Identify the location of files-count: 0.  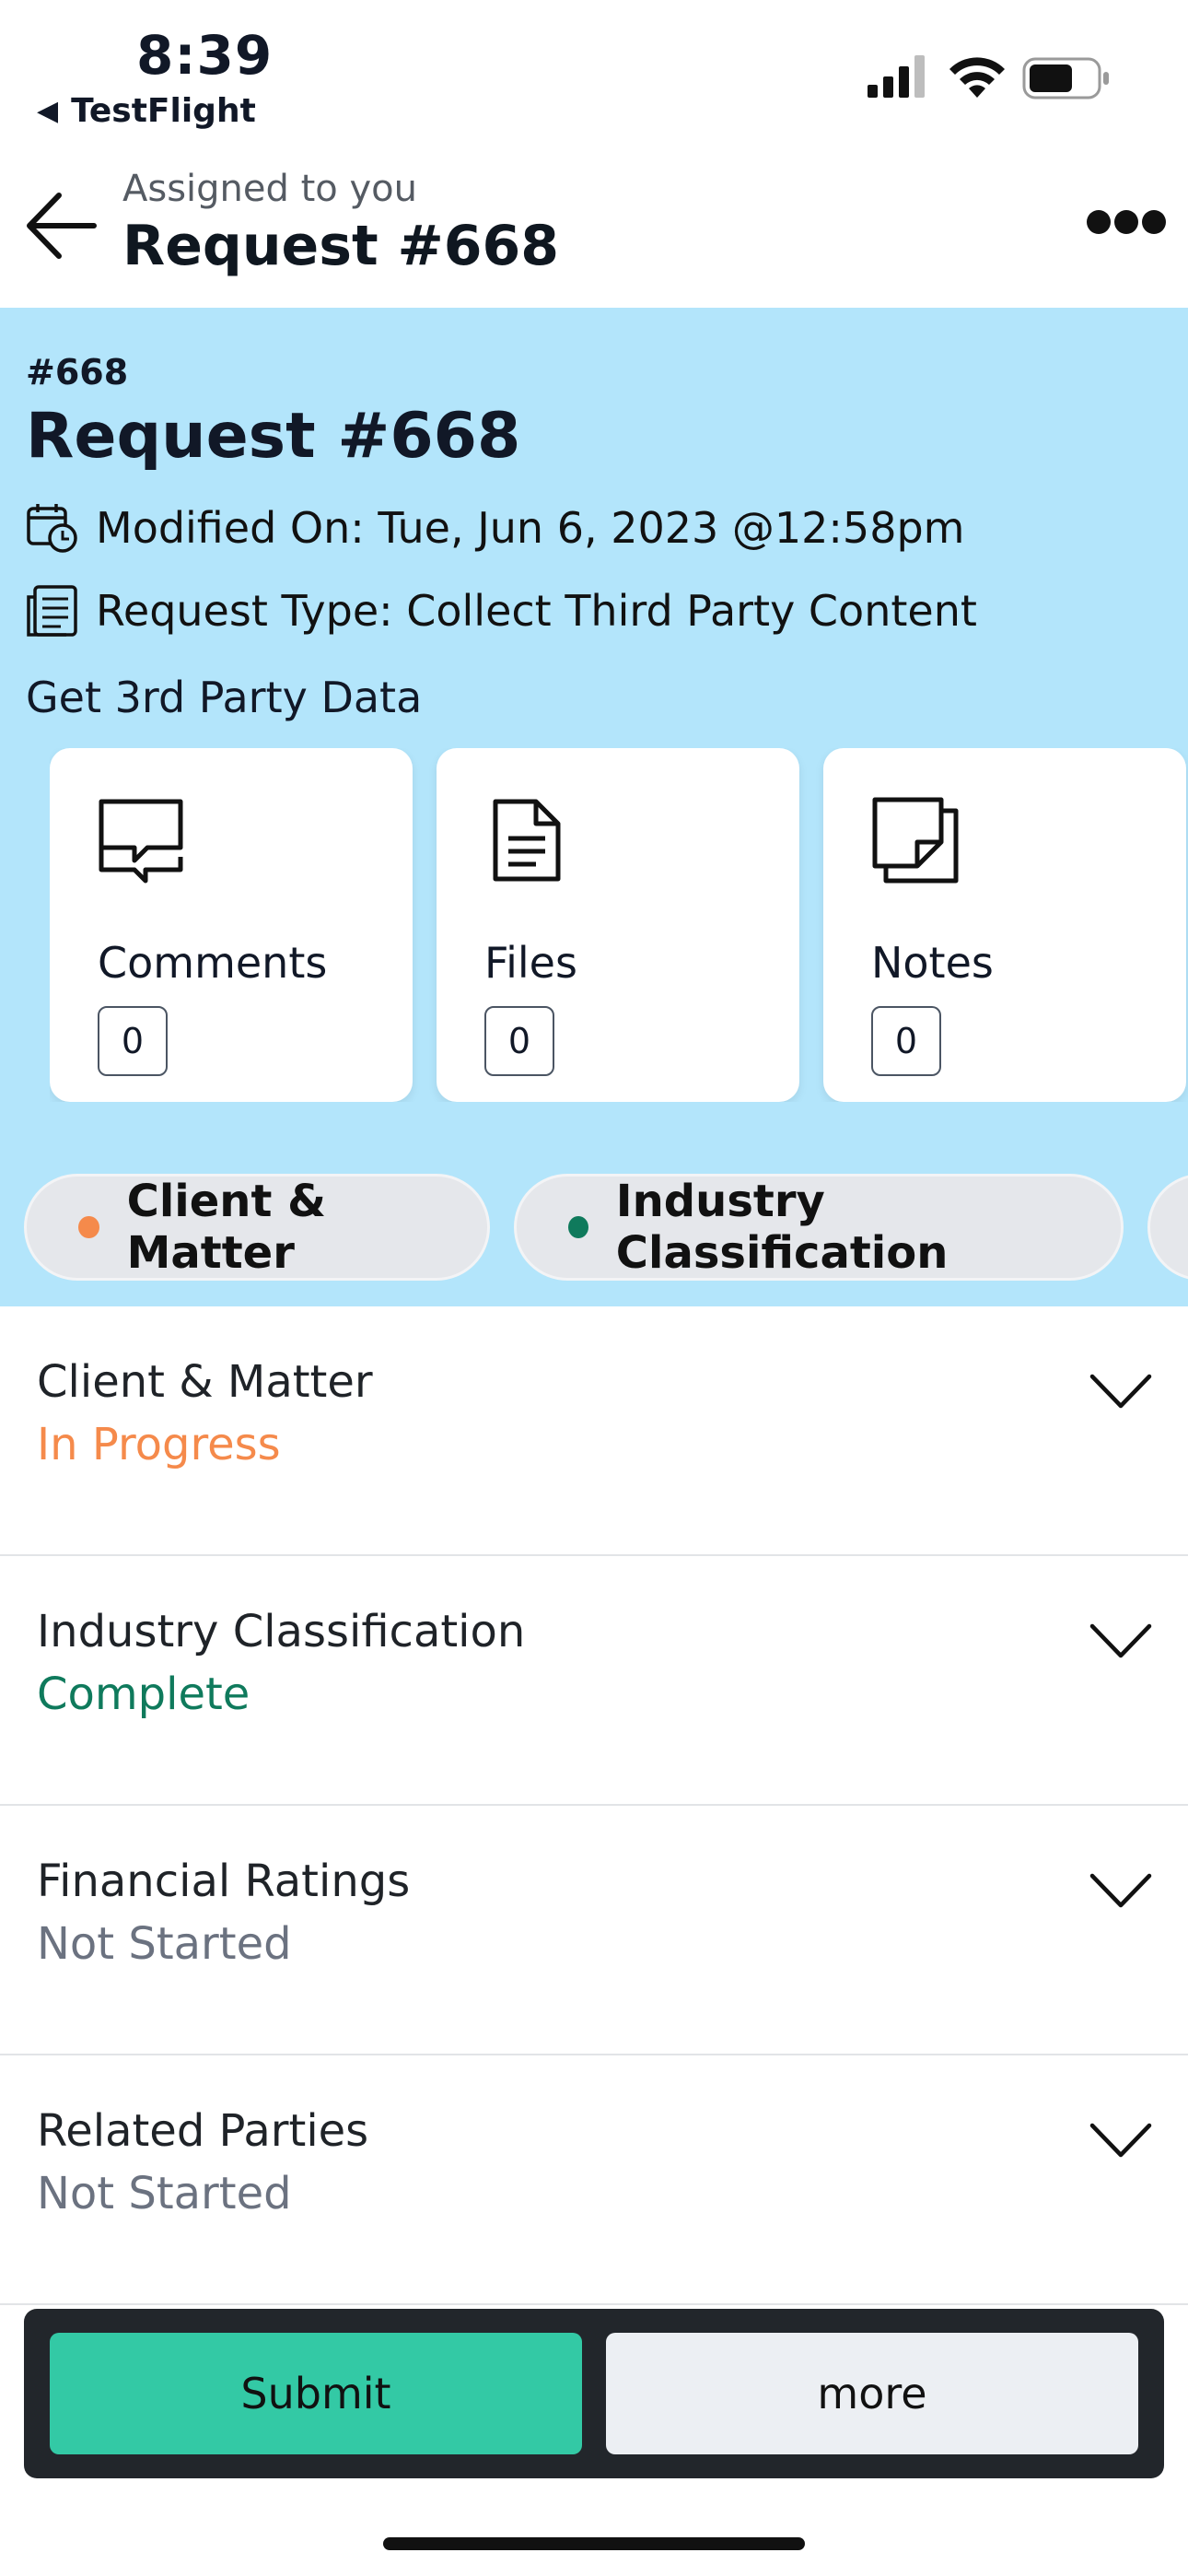
(519, 1041).